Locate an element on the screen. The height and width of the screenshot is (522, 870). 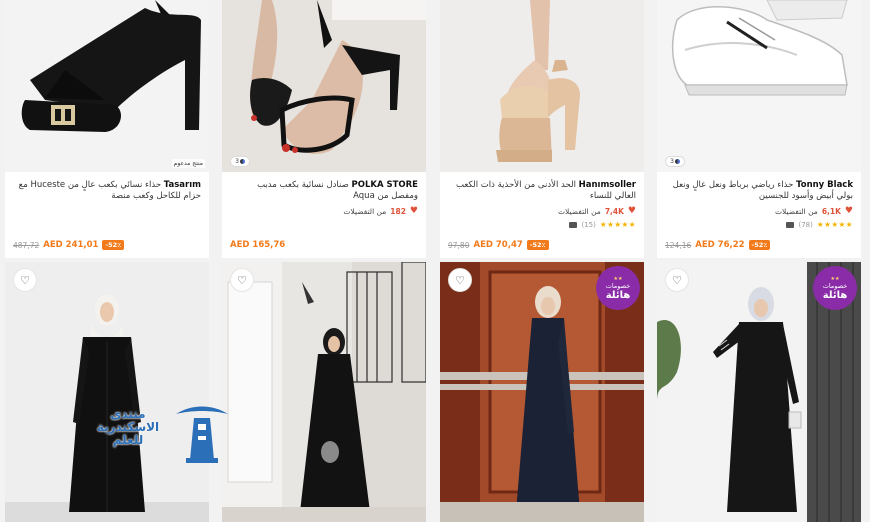
price-row: AED 165,76 is located at coordinates (257, 245).